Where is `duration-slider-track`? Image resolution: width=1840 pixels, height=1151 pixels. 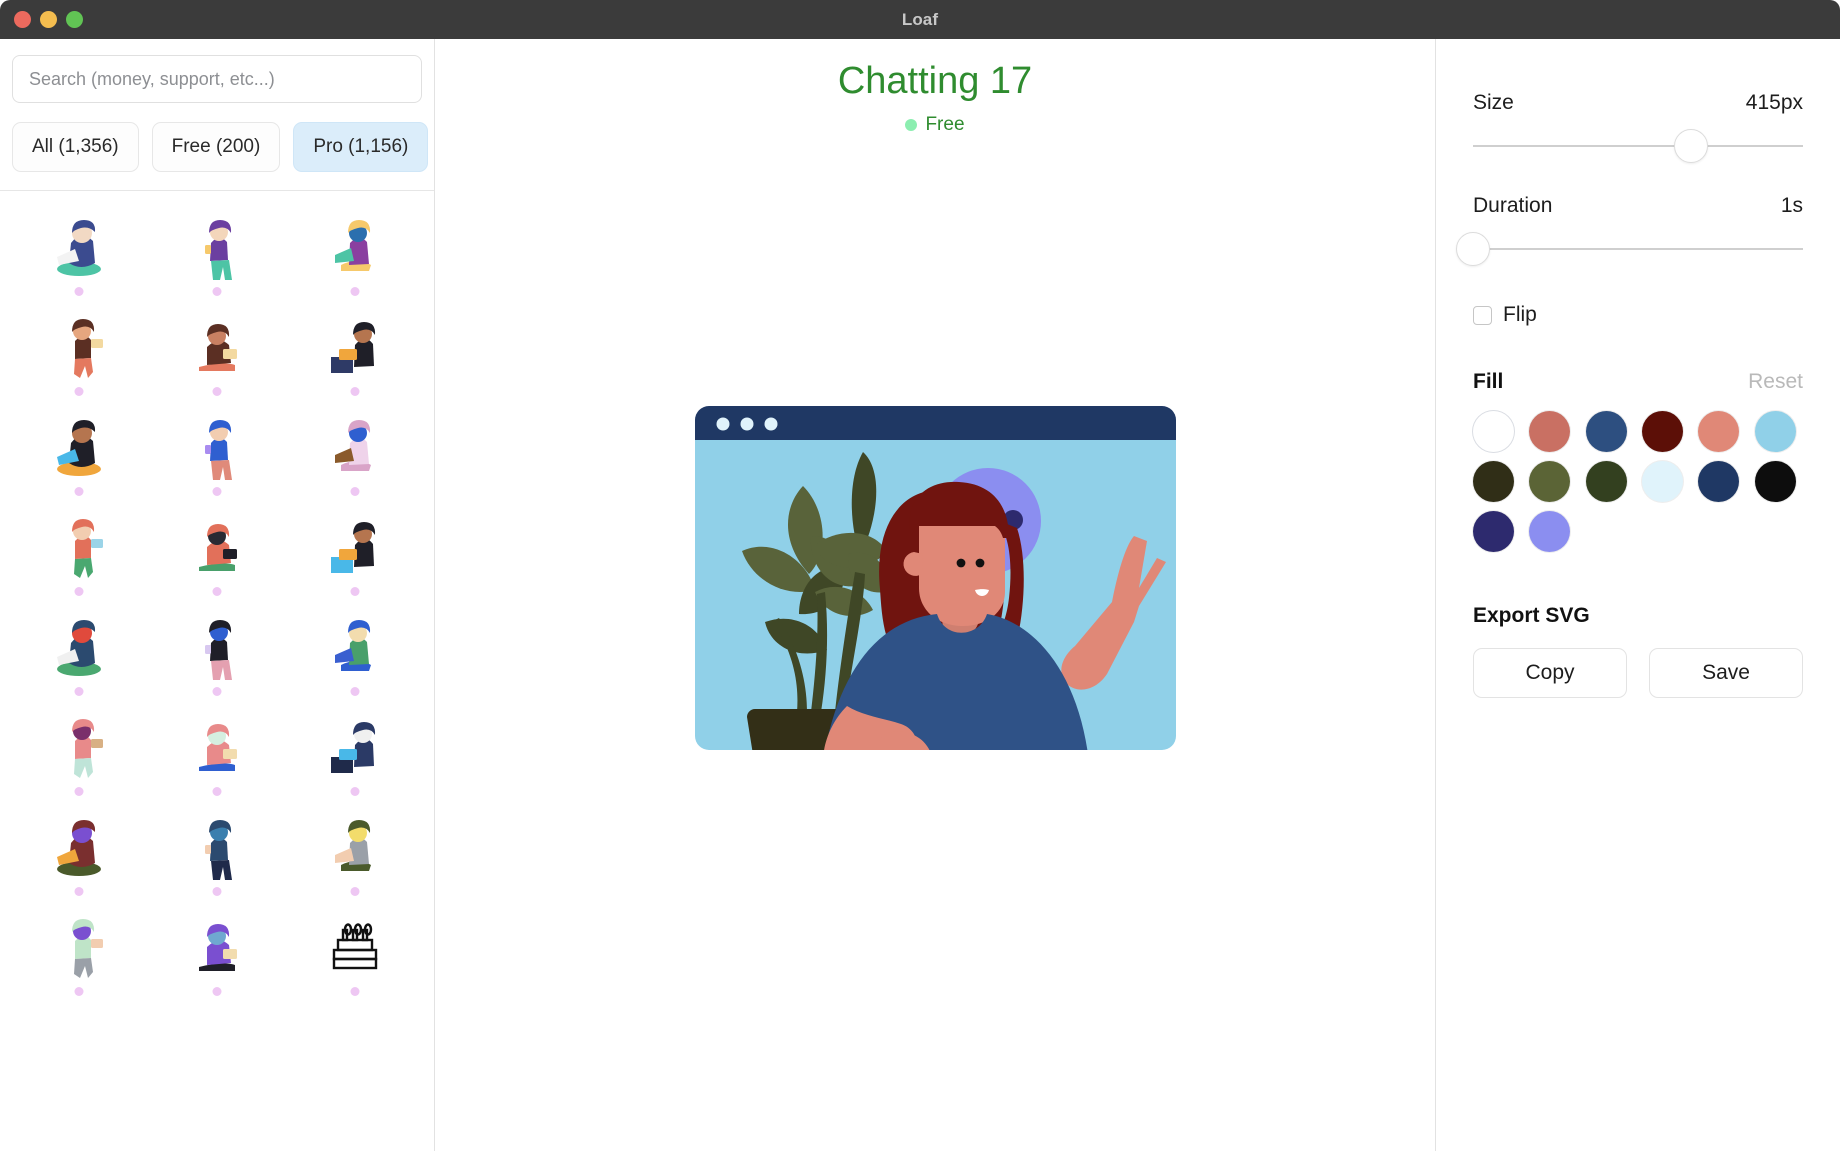
duration-slider-track is located at coordinates (1638, 249).